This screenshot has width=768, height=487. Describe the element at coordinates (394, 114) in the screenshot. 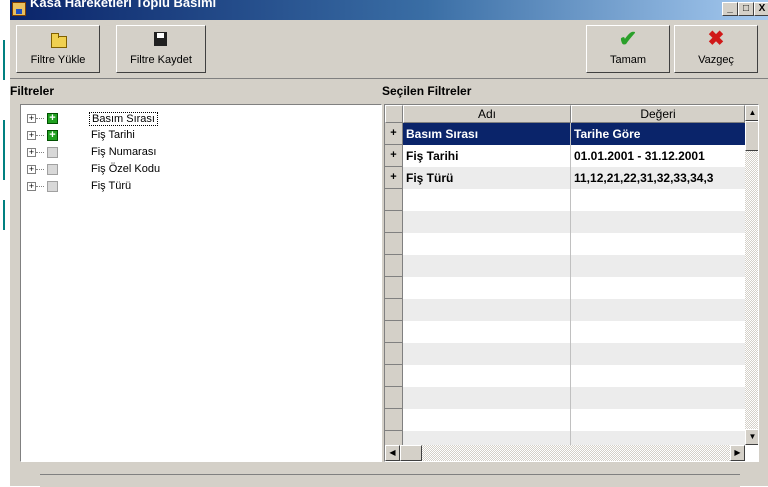

I see `indicator-header` at that location.